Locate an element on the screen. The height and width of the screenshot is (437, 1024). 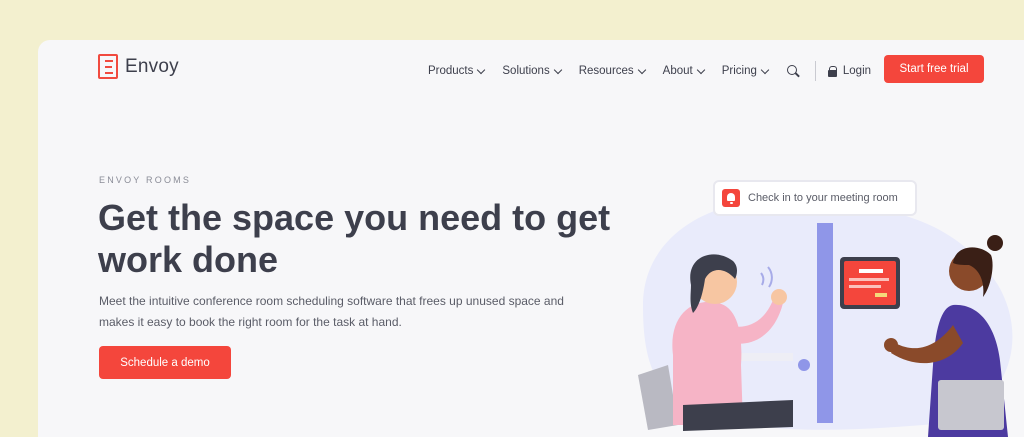
envoy-logo: Envoy is located at coordinates (138, 66).